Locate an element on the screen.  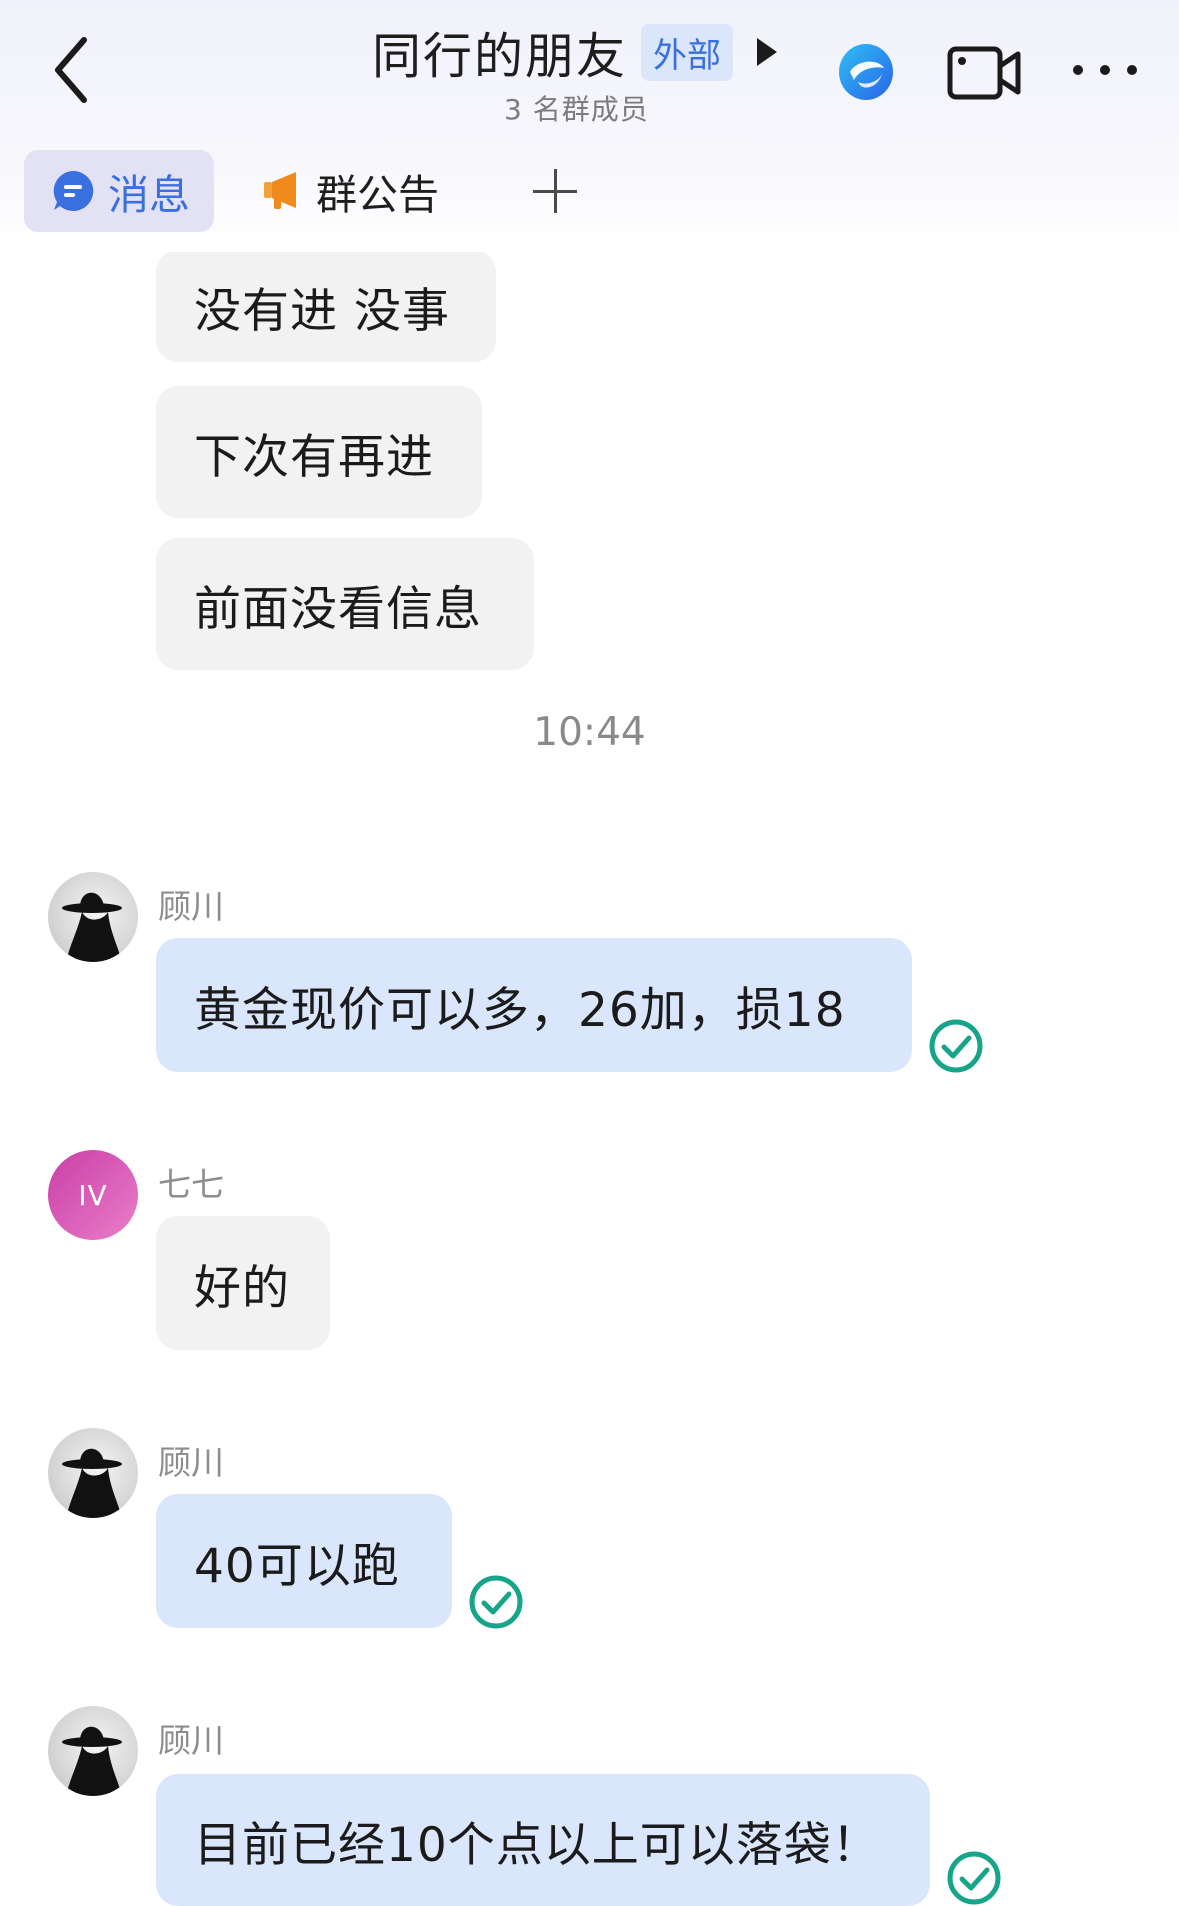
message-bubble: 40可以跑 is located at coordinates (304, 1561).